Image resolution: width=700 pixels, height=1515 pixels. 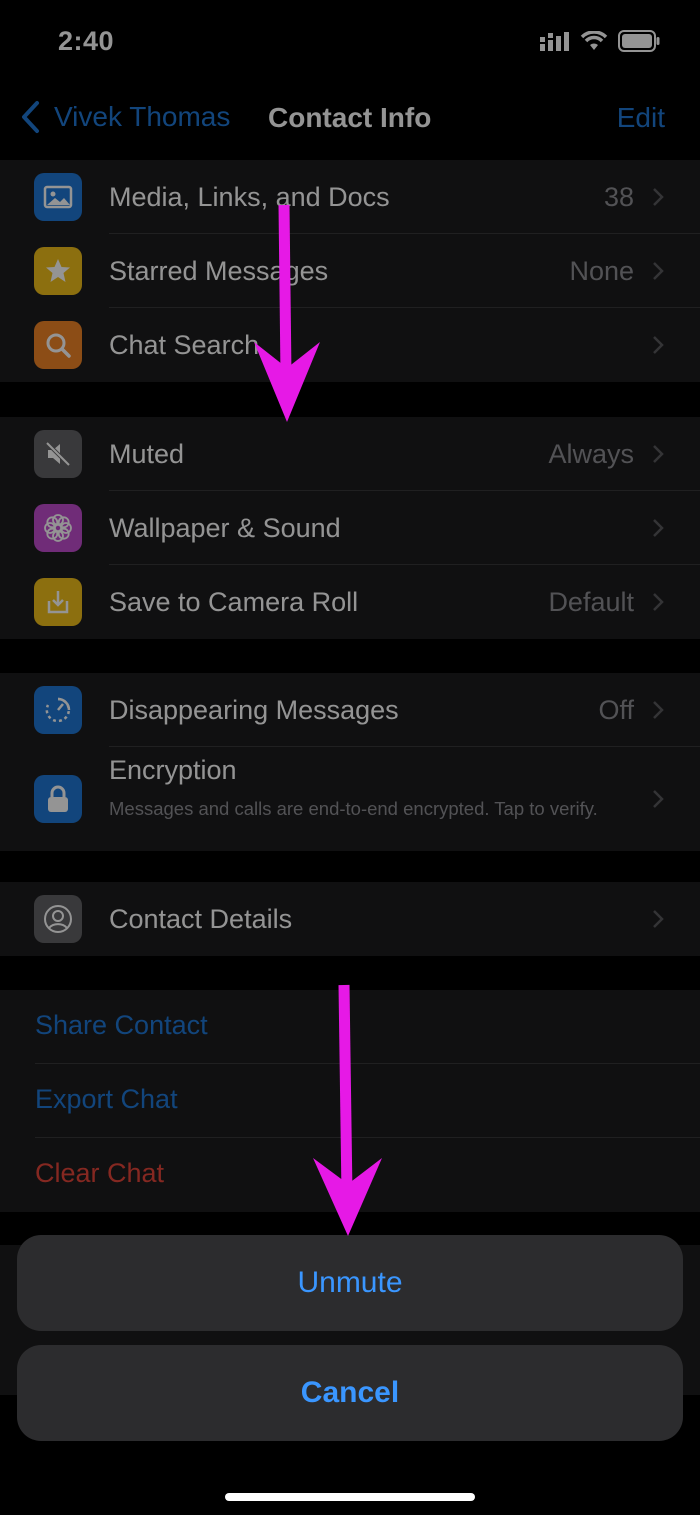 What do you see at coordinates (318, 720) in the screenshot?
I see `annotation-arrows` at bounding box center [318, 720].